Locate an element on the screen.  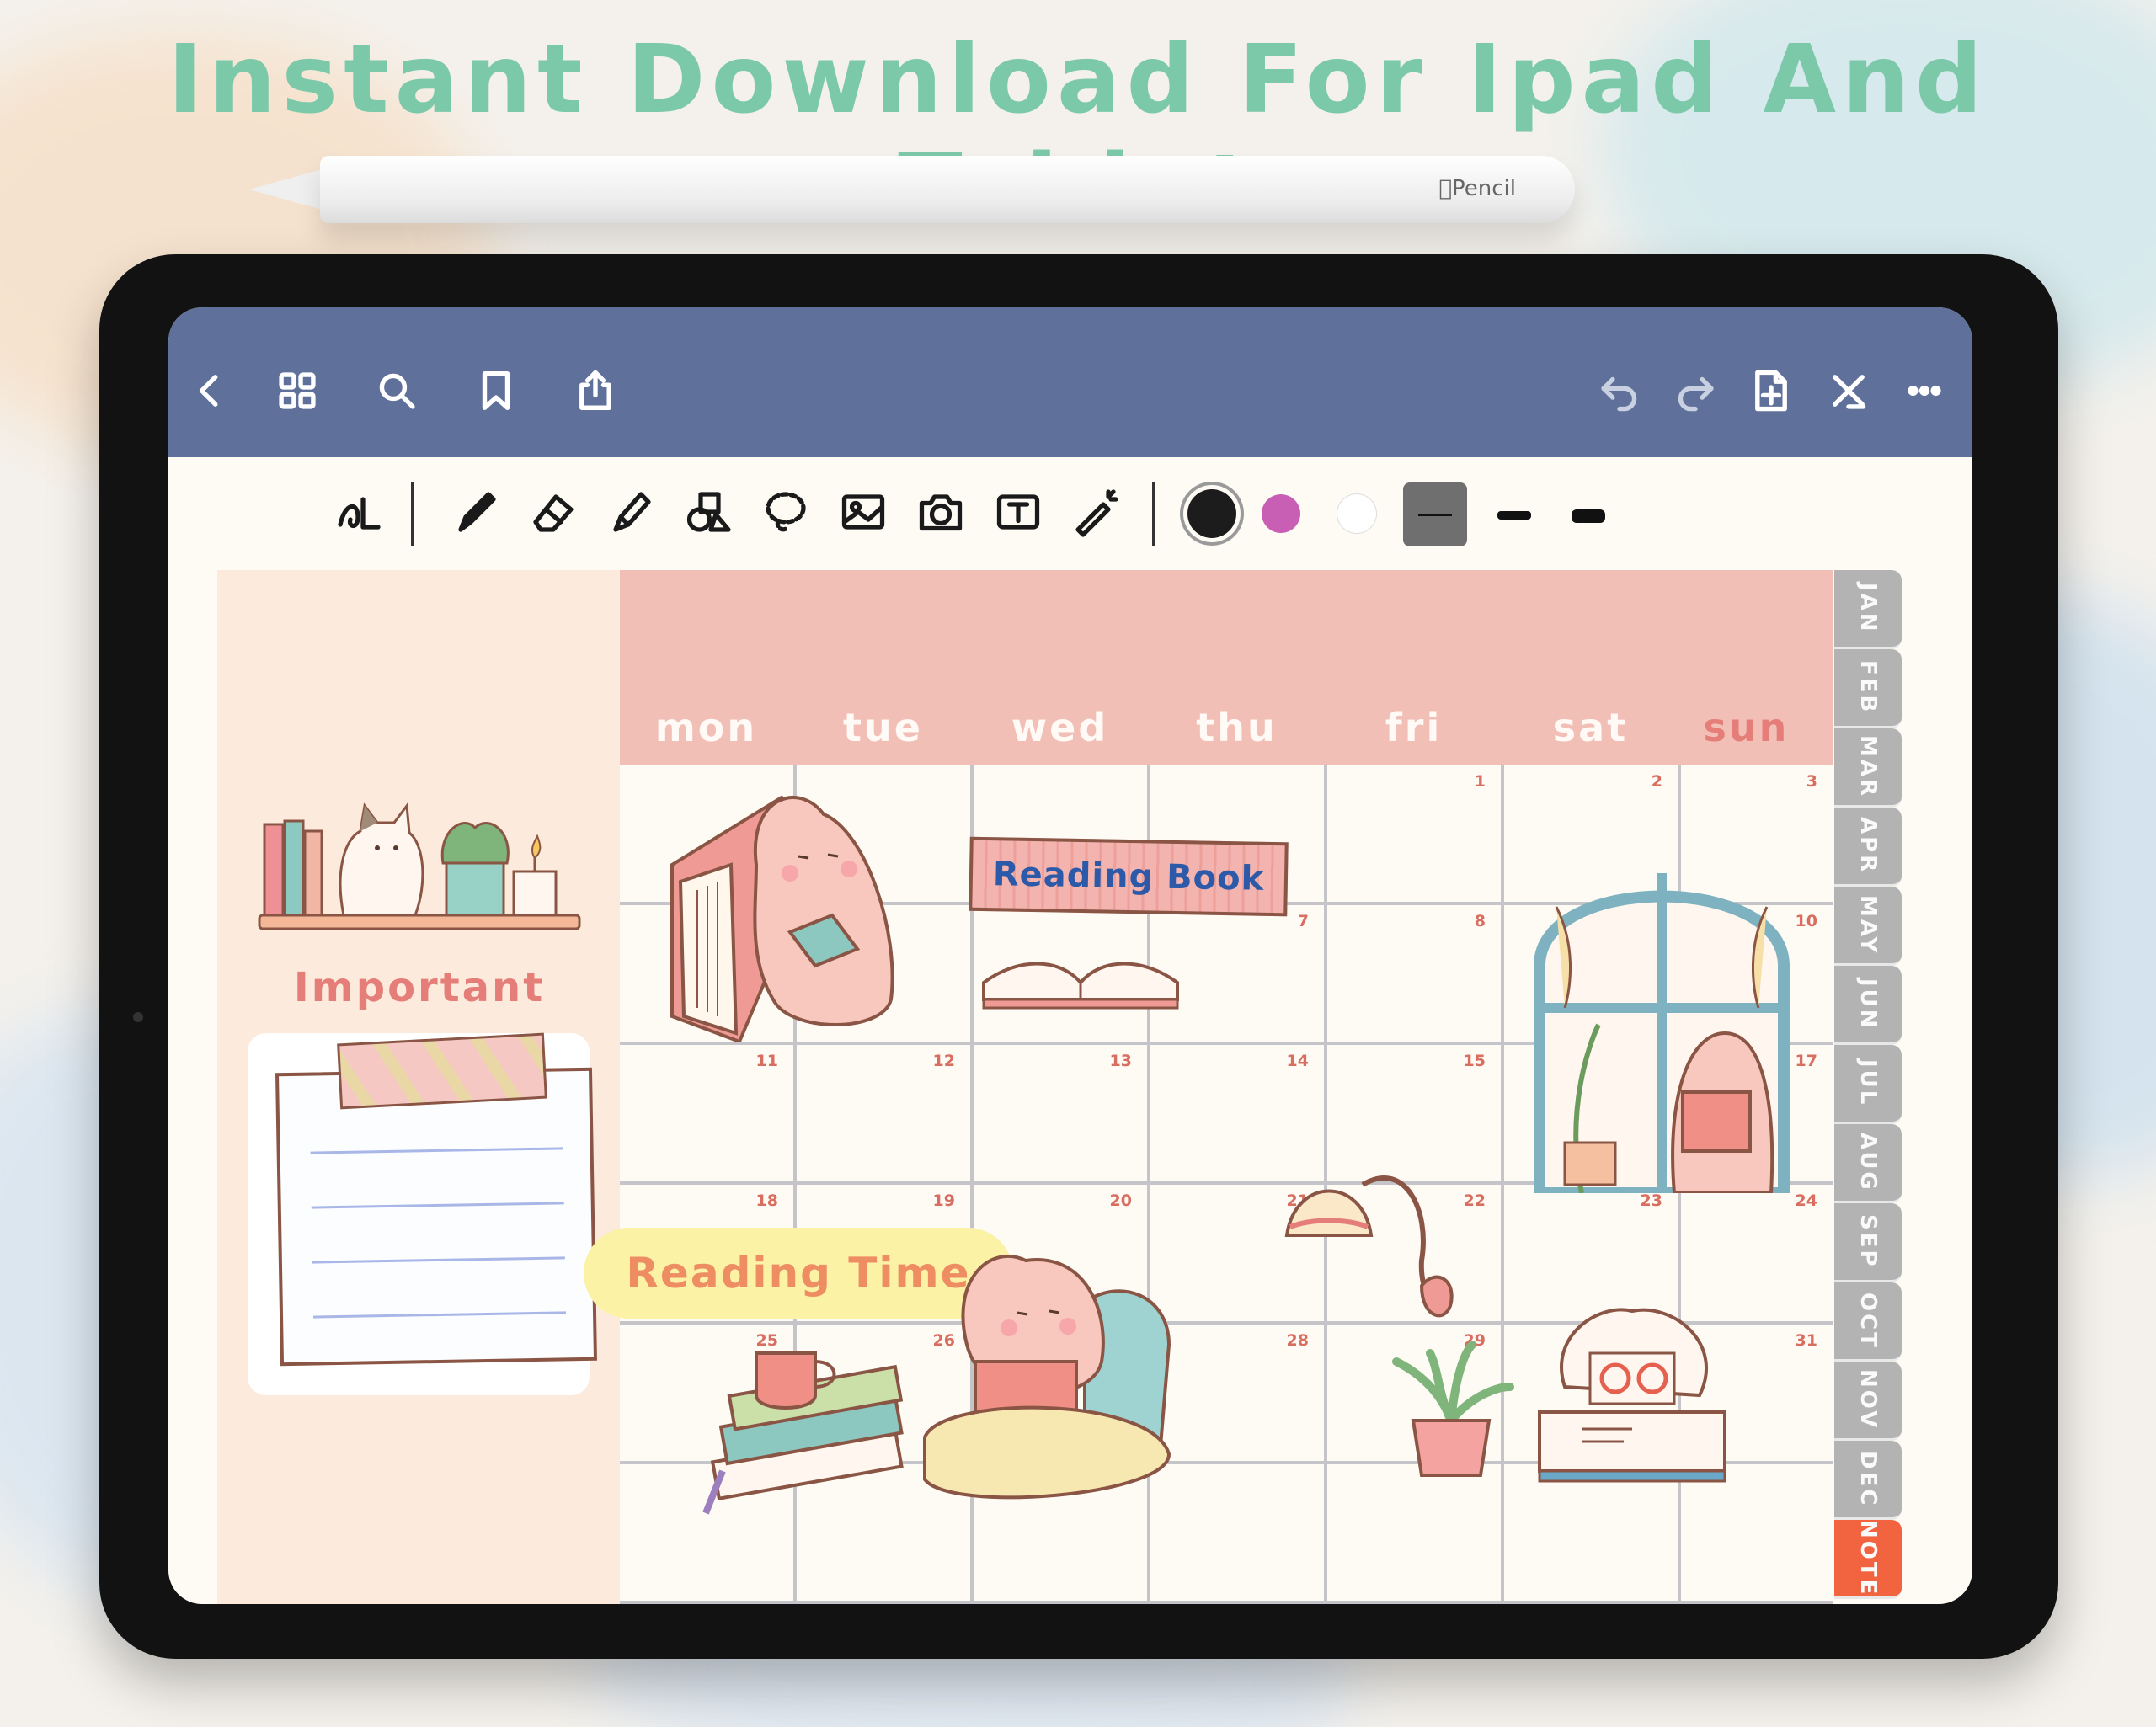
tab-label: MAY is located at coordinates (1868, 925).